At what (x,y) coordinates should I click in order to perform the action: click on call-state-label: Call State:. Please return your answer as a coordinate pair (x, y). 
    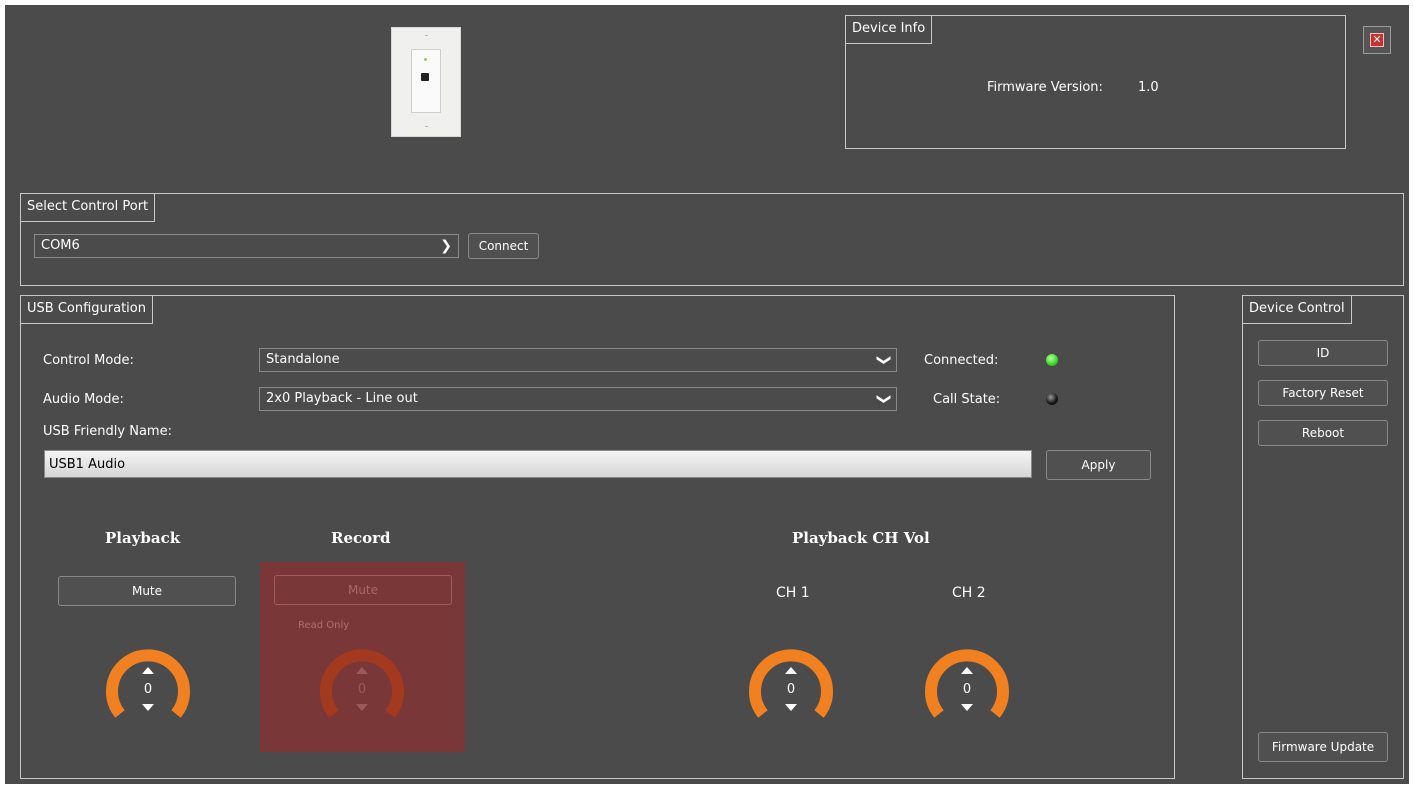
    Looking at the image, I should click on (967, 399).